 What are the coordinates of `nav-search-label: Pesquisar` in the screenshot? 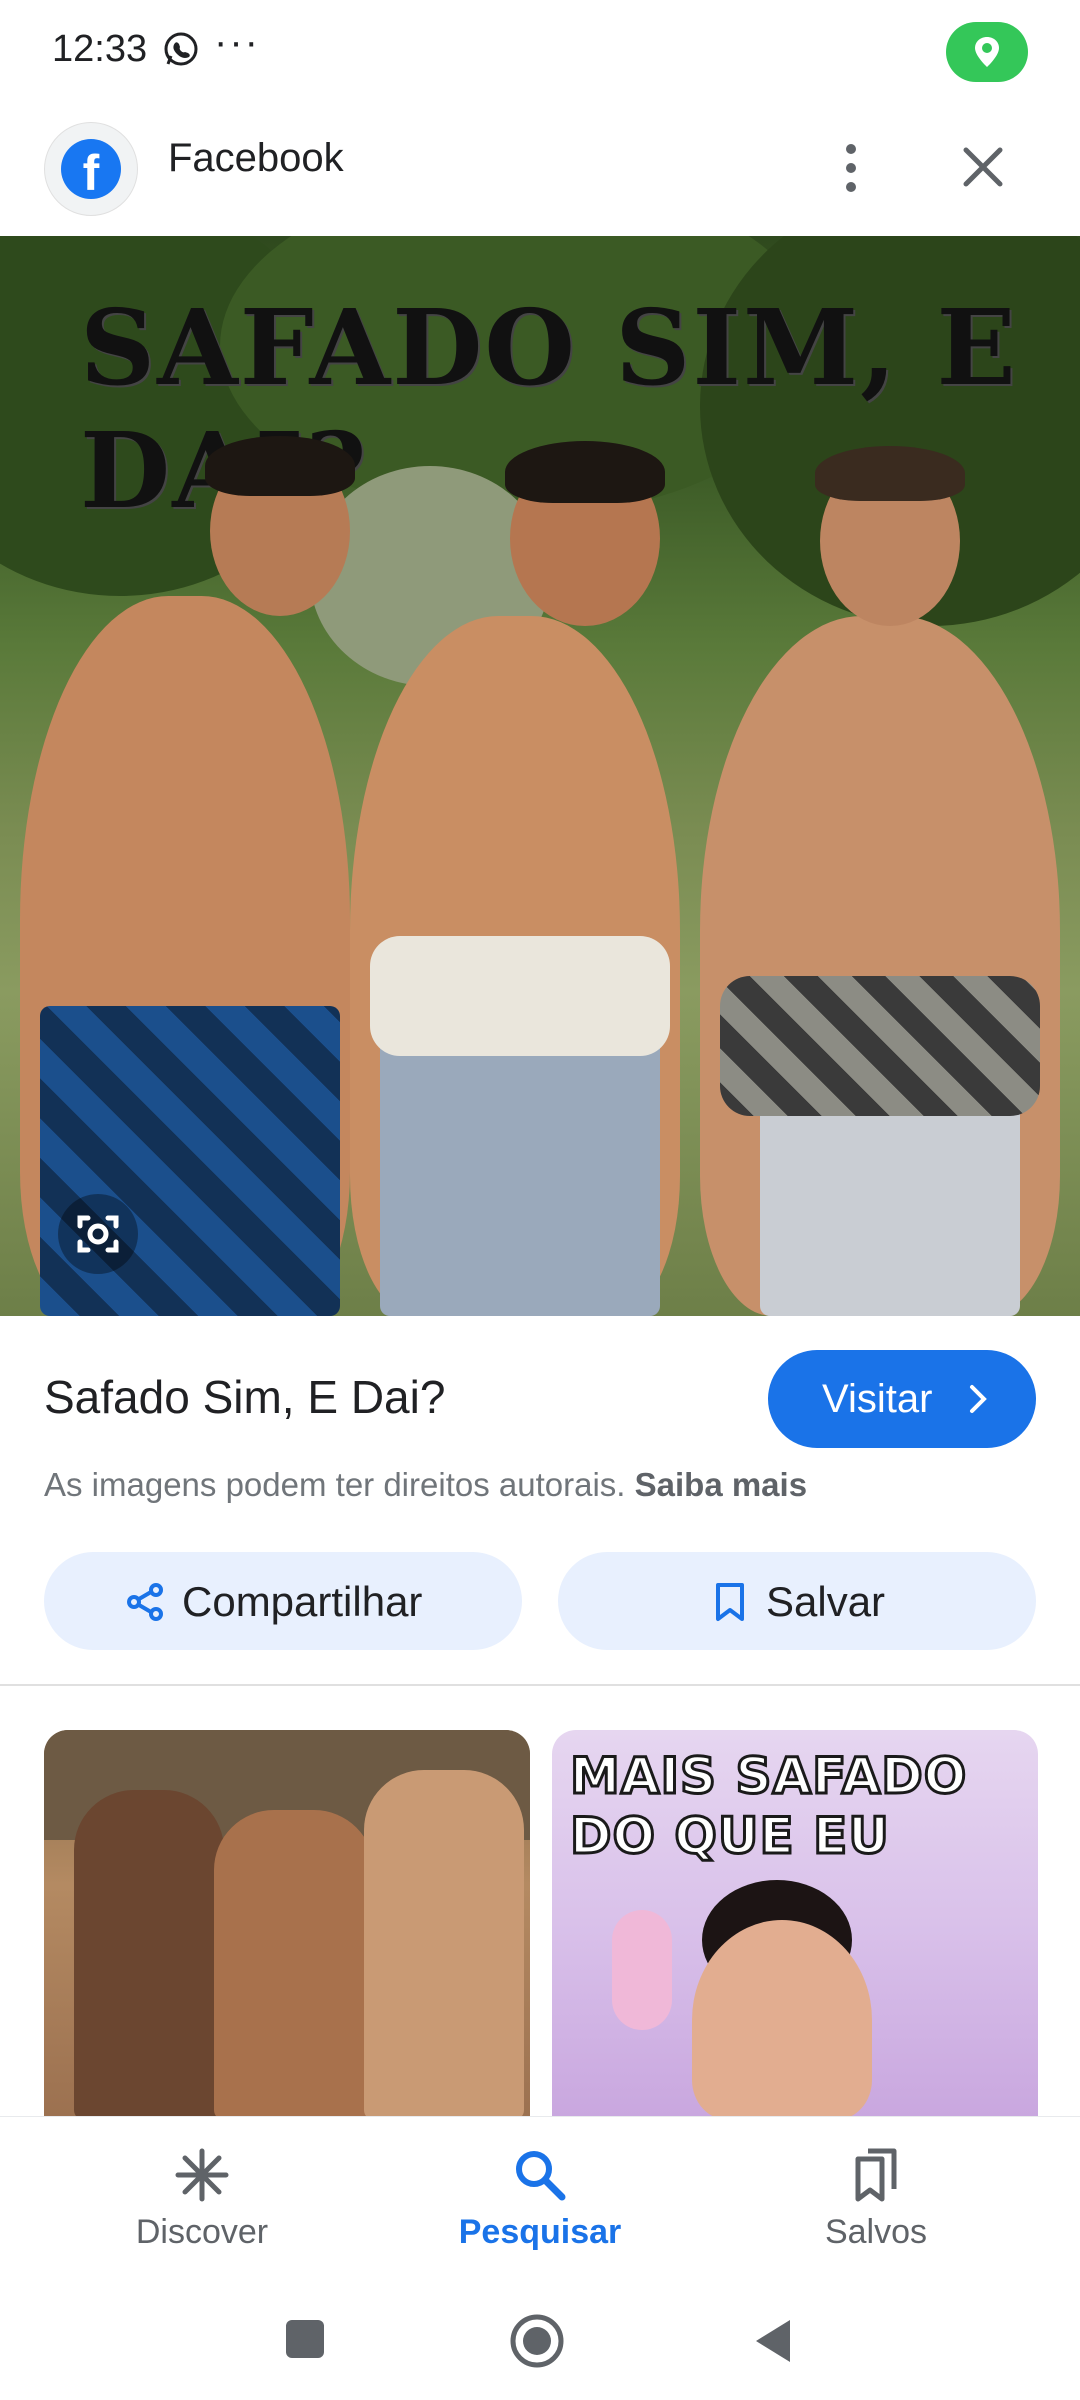 It's located at (540, 2232).